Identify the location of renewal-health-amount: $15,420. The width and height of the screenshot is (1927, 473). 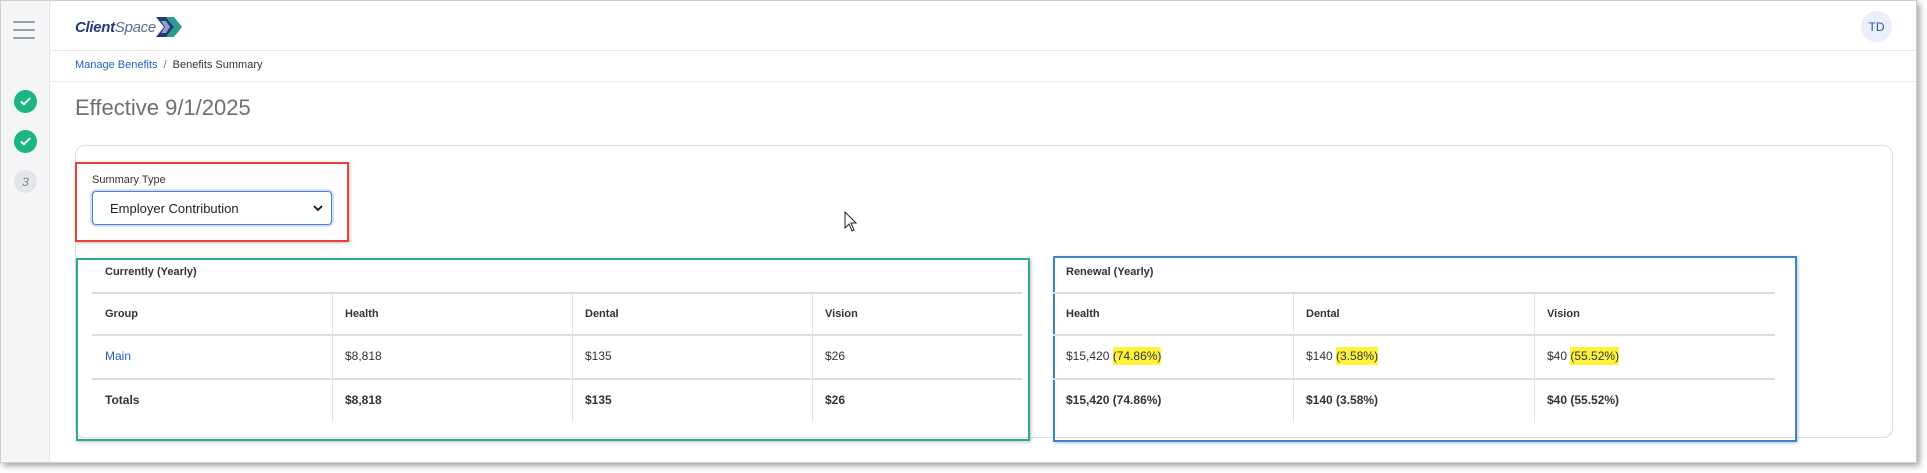
(1088, 356).